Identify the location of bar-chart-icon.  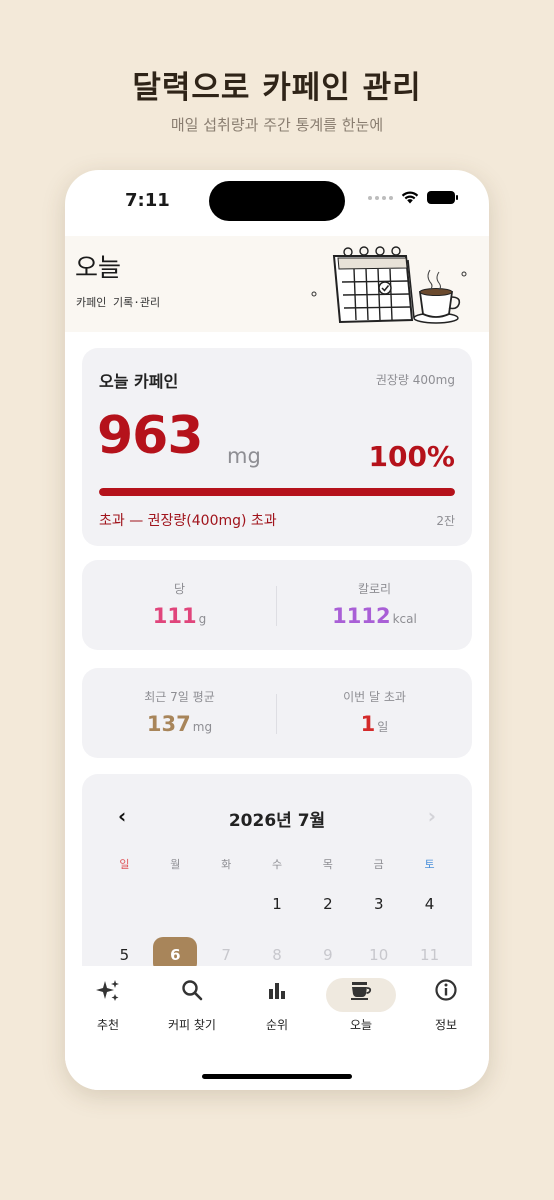
(277, 994).